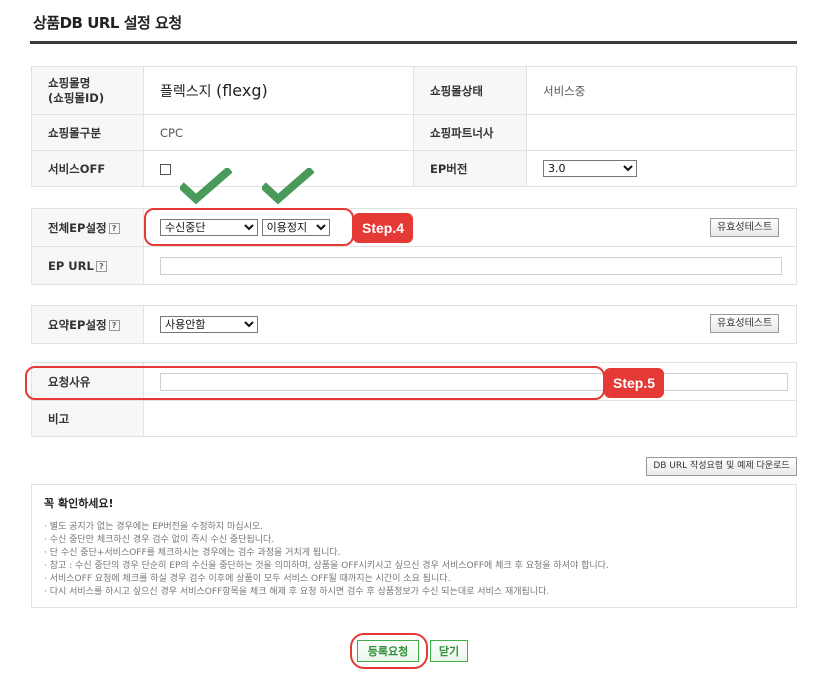  Describe the element at coordinates (186, 91) in the screenshot. I see `shop-name-text: 플렉스지` at that location.